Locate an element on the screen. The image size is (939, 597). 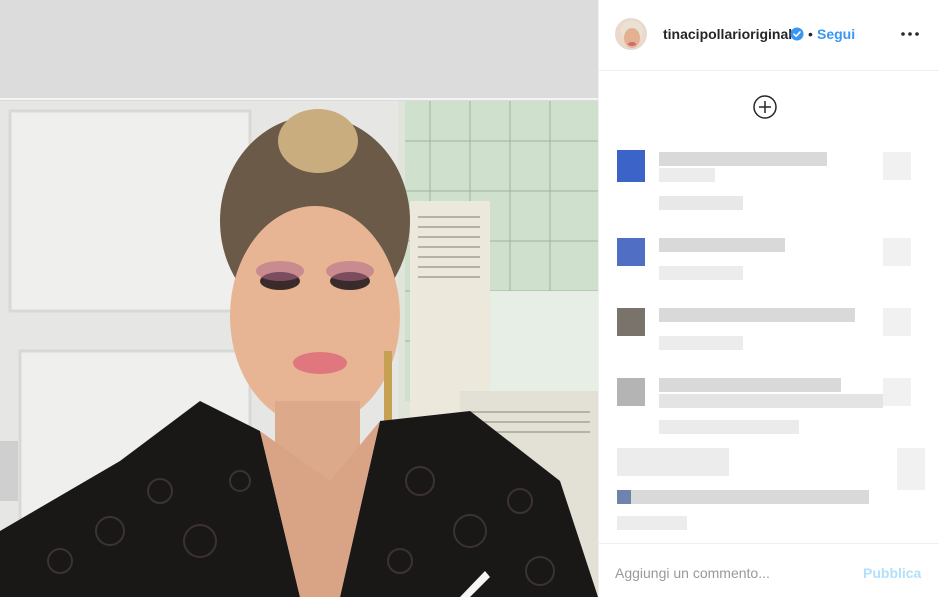
avatar-image is located at coordinates (631, 34).